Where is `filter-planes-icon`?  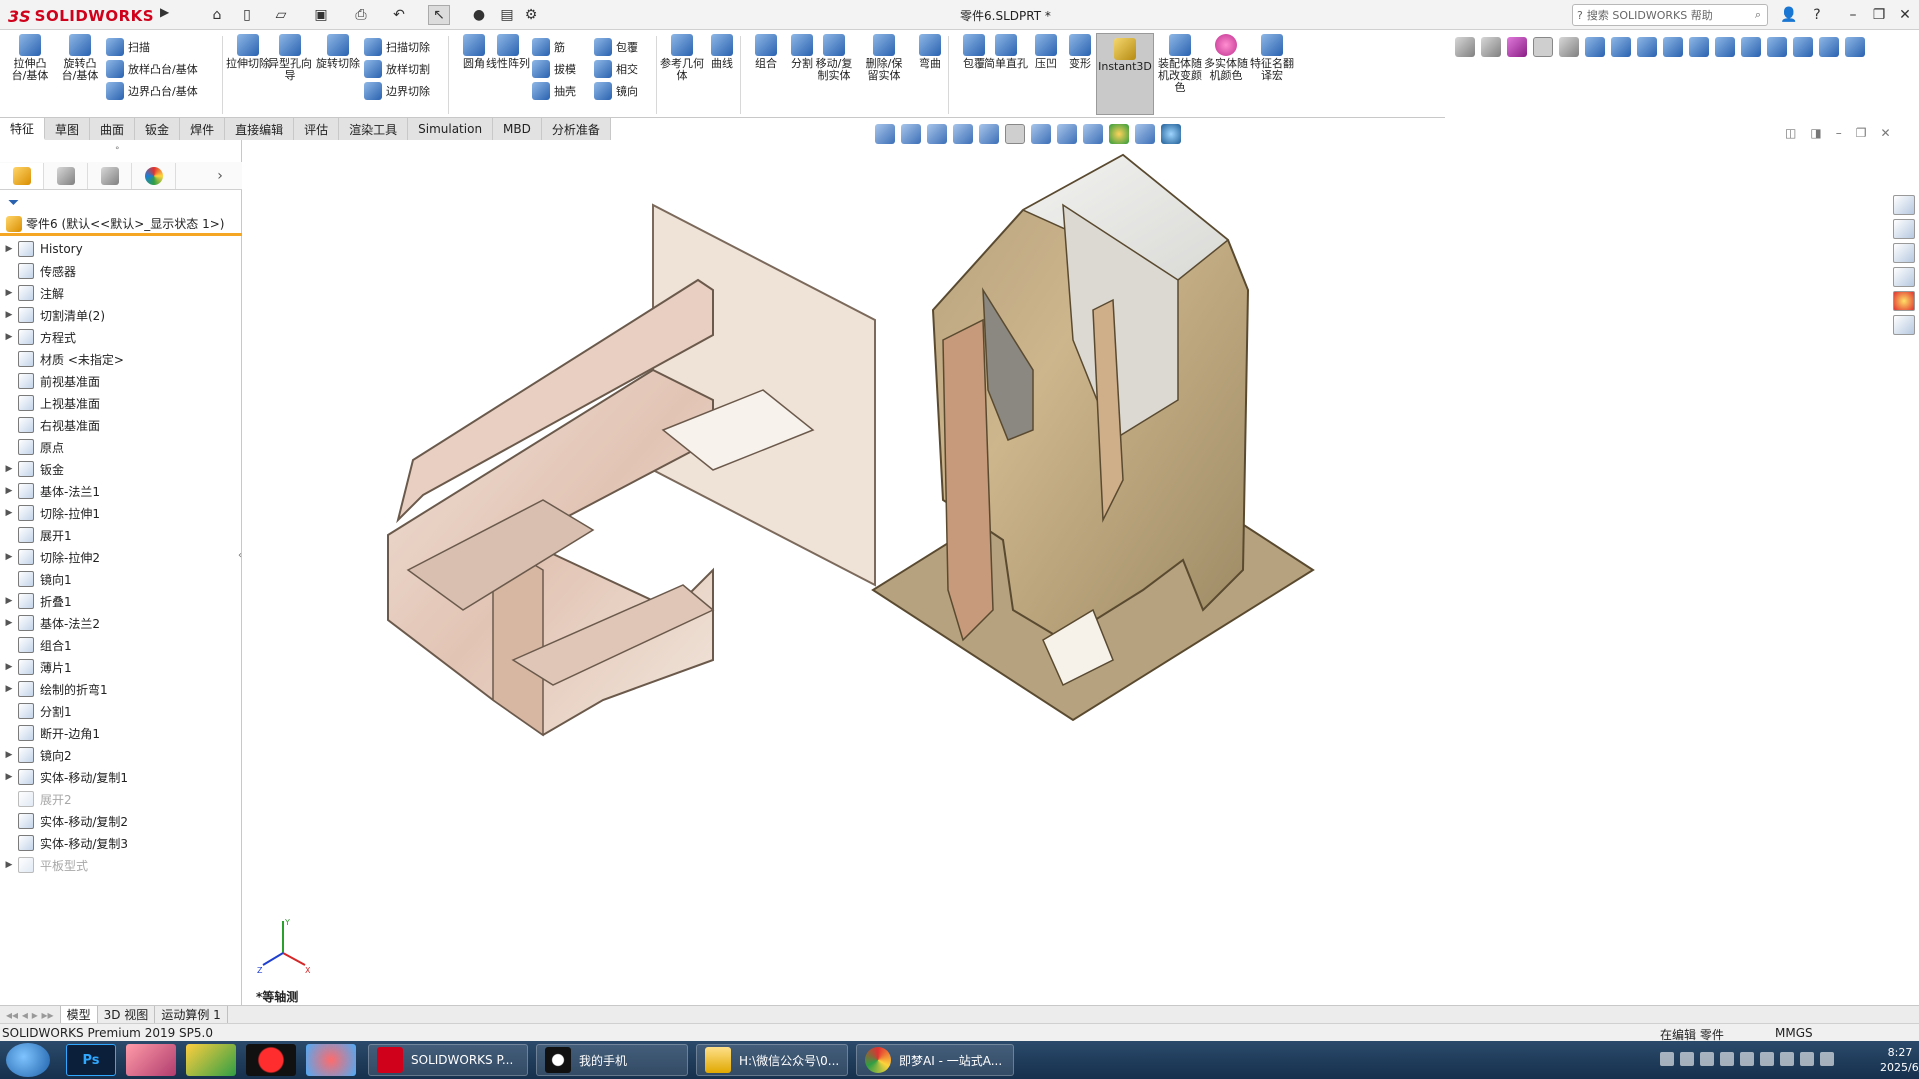 filter-planes-icon is located at coordinates (1751, 47).